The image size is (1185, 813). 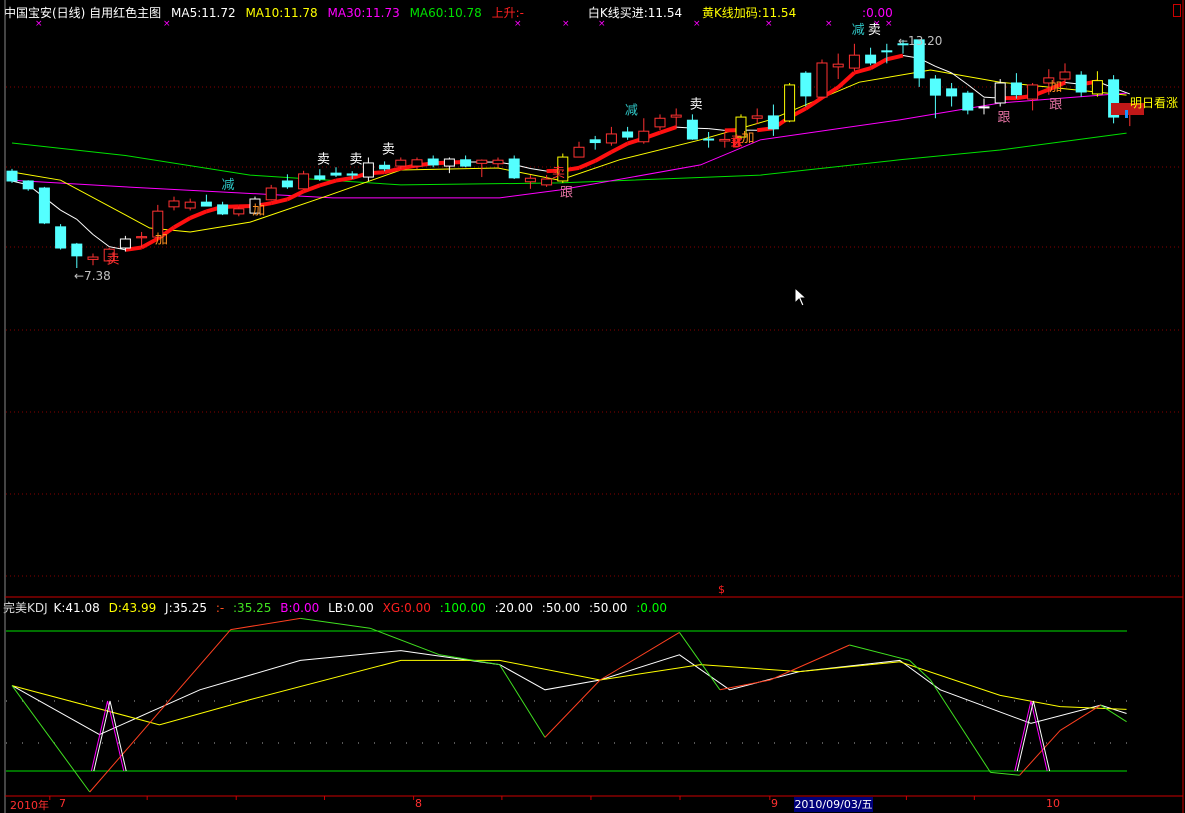 I want to click on axis-year: 2010年, so click(x=29, y=805).